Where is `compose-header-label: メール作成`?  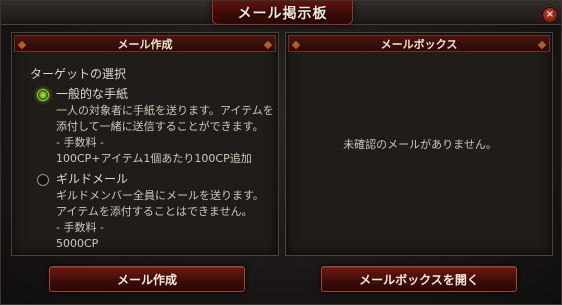
compose-header-label: メール作成 is located at coordinates (145, 44).